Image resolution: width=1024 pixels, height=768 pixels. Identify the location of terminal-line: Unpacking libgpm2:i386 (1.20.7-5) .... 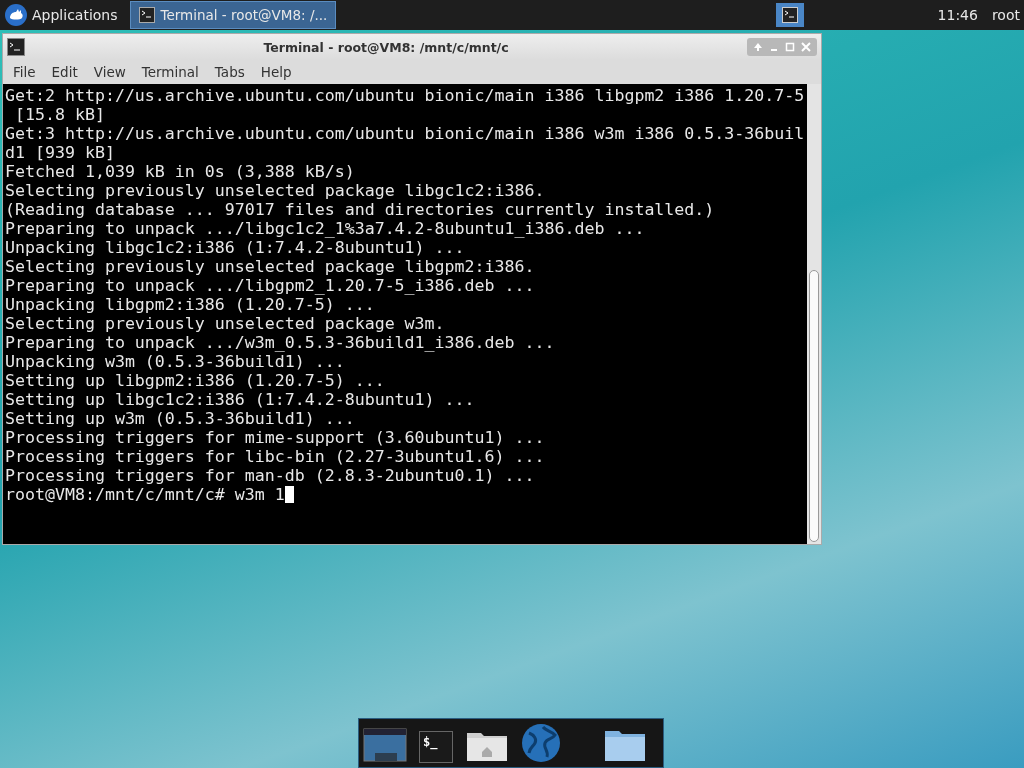
(190, 304).